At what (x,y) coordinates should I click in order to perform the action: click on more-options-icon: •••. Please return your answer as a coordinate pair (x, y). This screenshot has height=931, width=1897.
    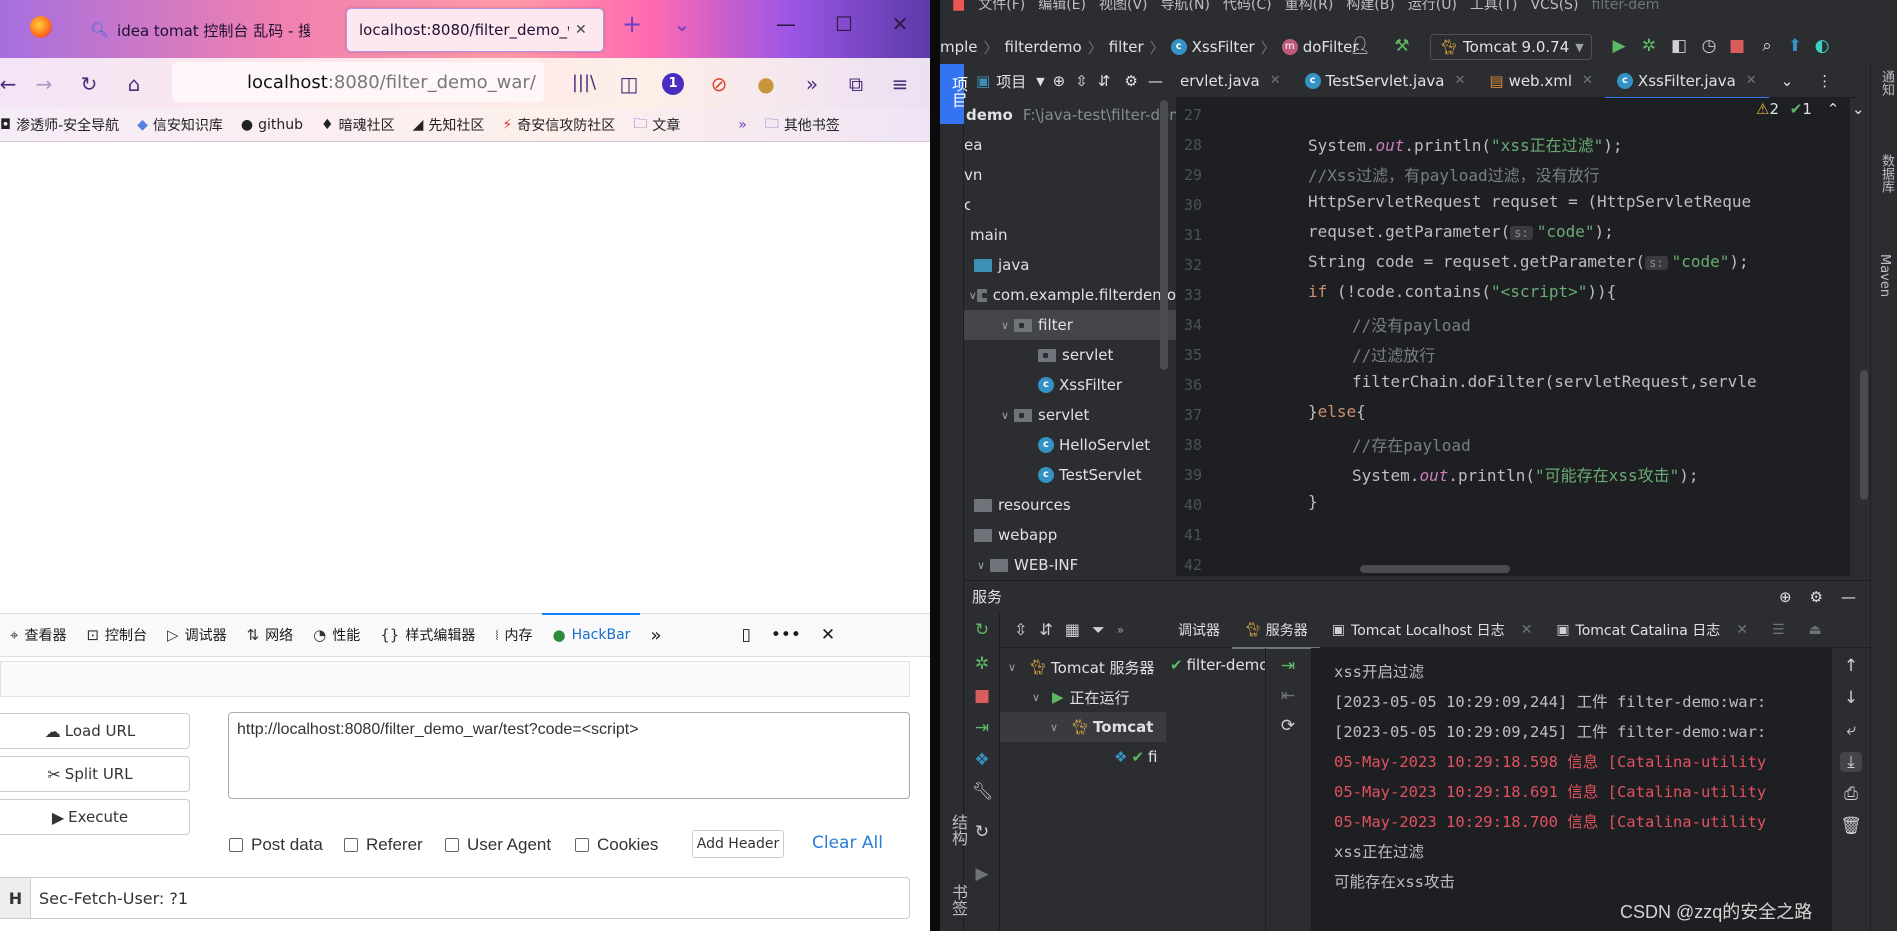
    Looking at the image, I should click on (786, 635).